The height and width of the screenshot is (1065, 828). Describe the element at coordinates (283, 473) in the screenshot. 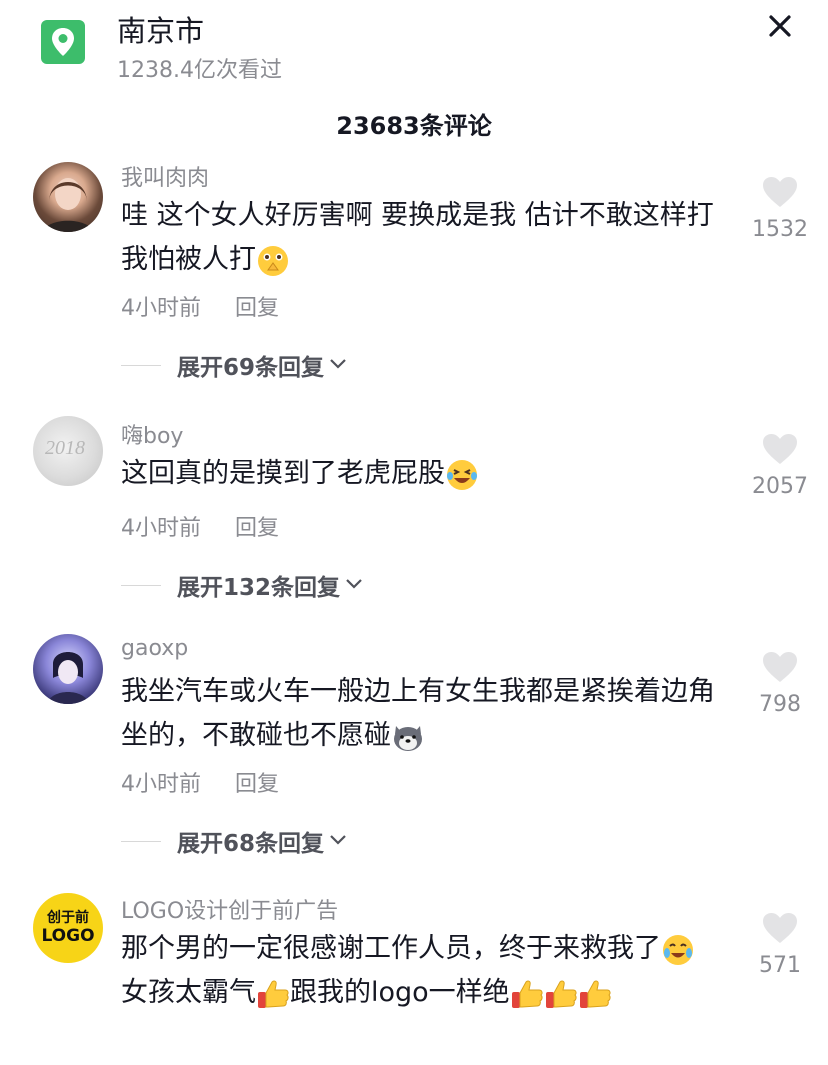

I see `comment-text-body: 这回真的是摸到了老虎屁股` at that location.